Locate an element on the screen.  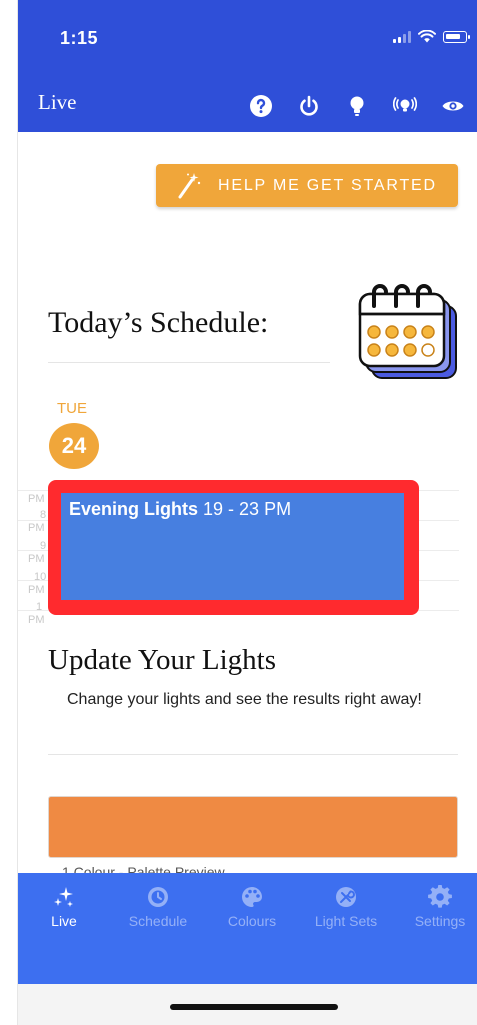
home-indicator-area is located at coordinates (247, 1004).